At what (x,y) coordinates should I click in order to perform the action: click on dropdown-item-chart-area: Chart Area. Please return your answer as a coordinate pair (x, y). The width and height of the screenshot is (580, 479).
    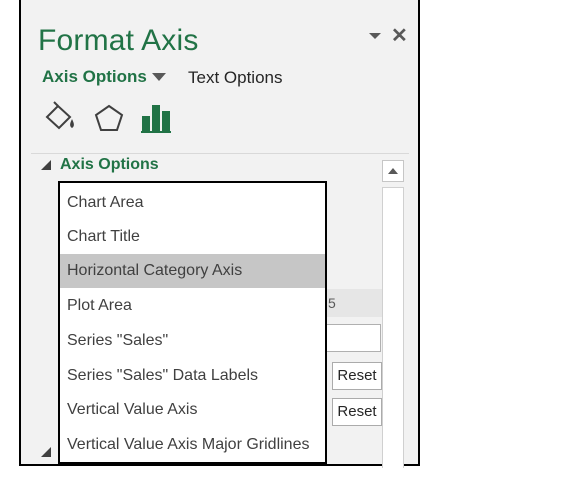
    Looking at the image, I should click on (192, 203).